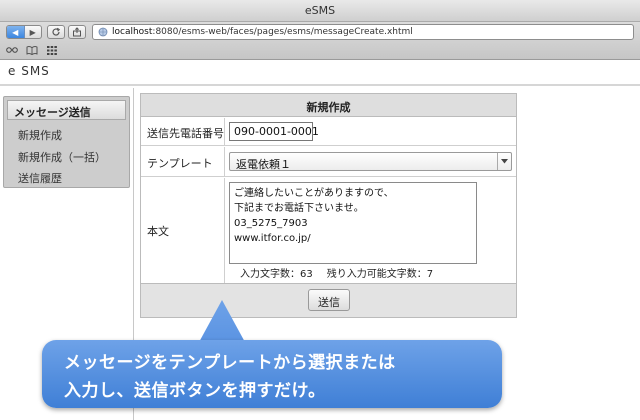 The height and width of the screenshot is (420, 640). I want to click on callout-line-2: 入力し、送信ボタンを押すだけ。, so click(195, 391).